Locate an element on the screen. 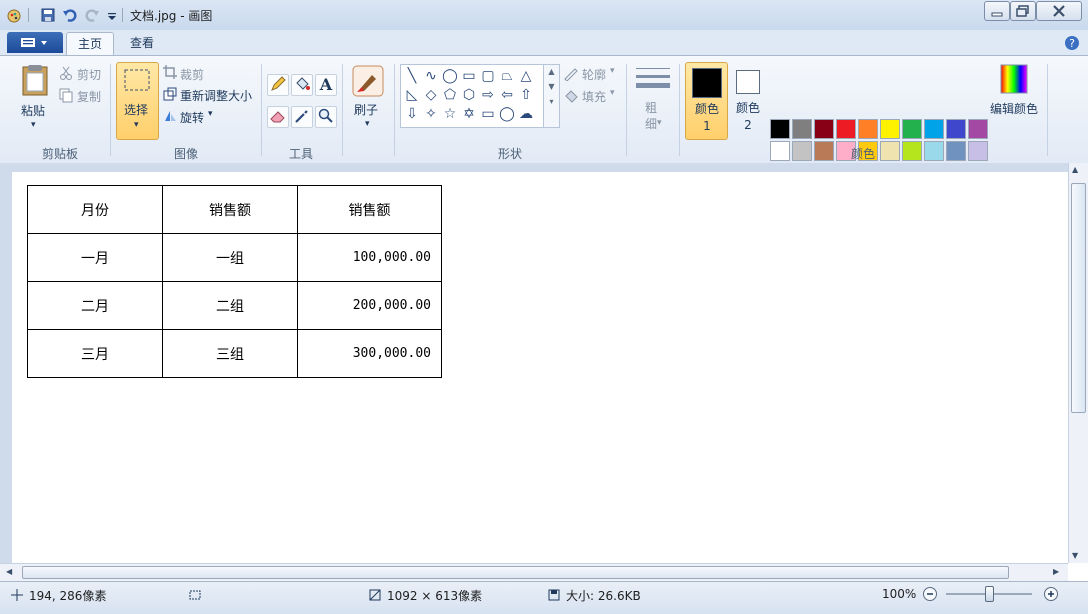 Image resolution: width=1088 pixels, height=614 pixels. table-cell: 一组 is located at coordinates (230, 257).